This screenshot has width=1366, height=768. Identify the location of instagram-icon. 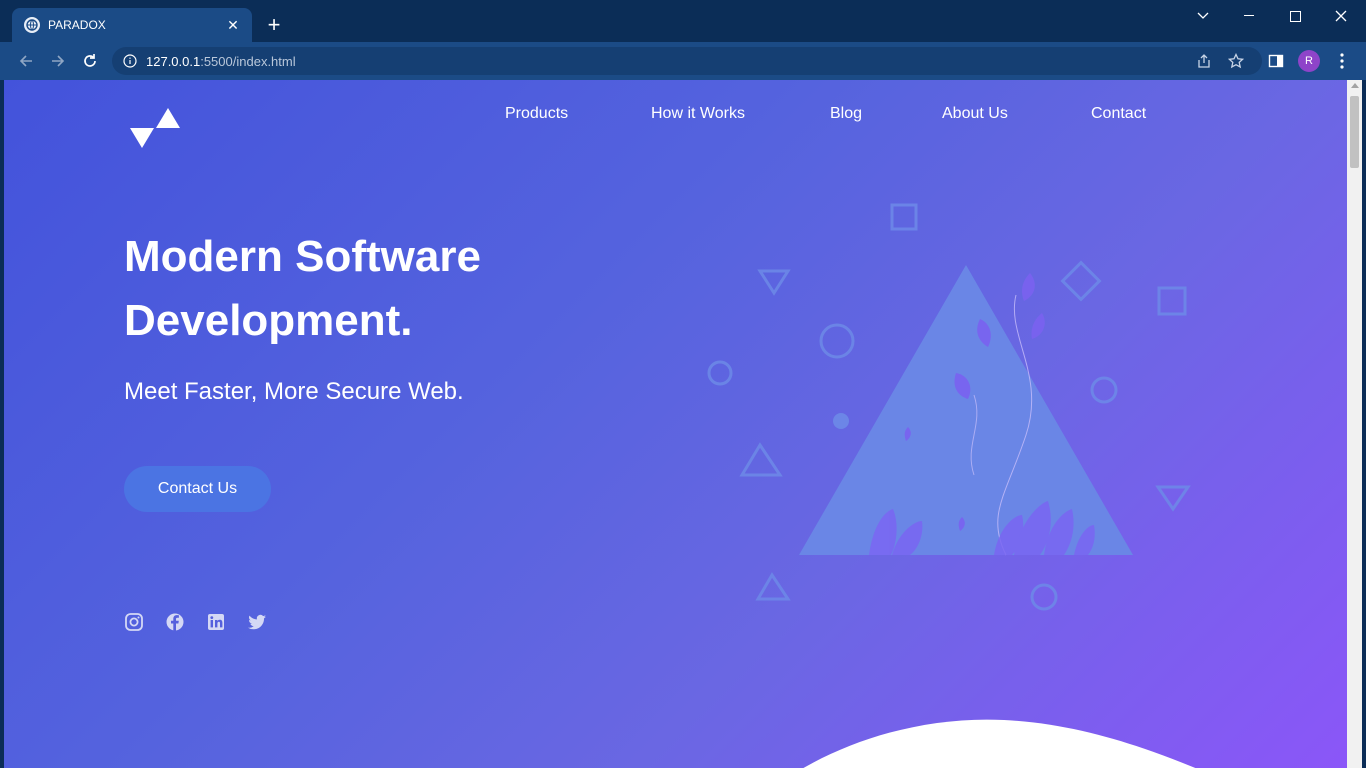
(134, 622).